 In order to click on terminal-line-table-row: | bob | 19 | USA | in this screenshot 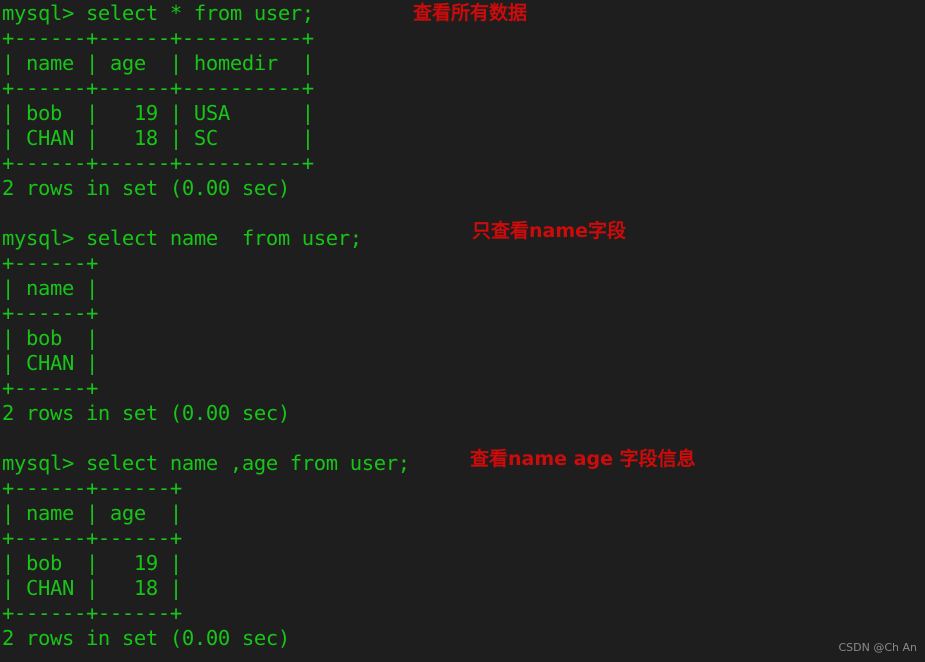, I will do `click(158, 113)`.